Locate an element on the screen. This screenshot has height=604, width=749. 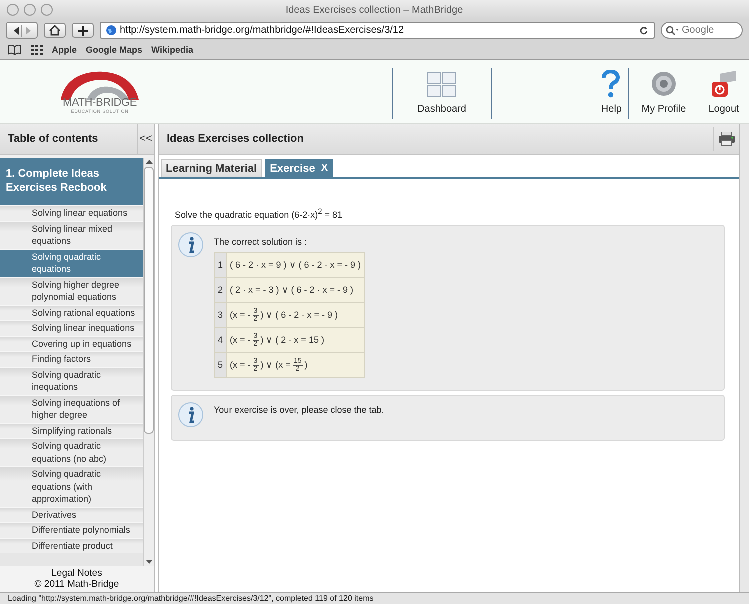
logo-text: MATH-BRIDGE is located at coordinates (100, 102).